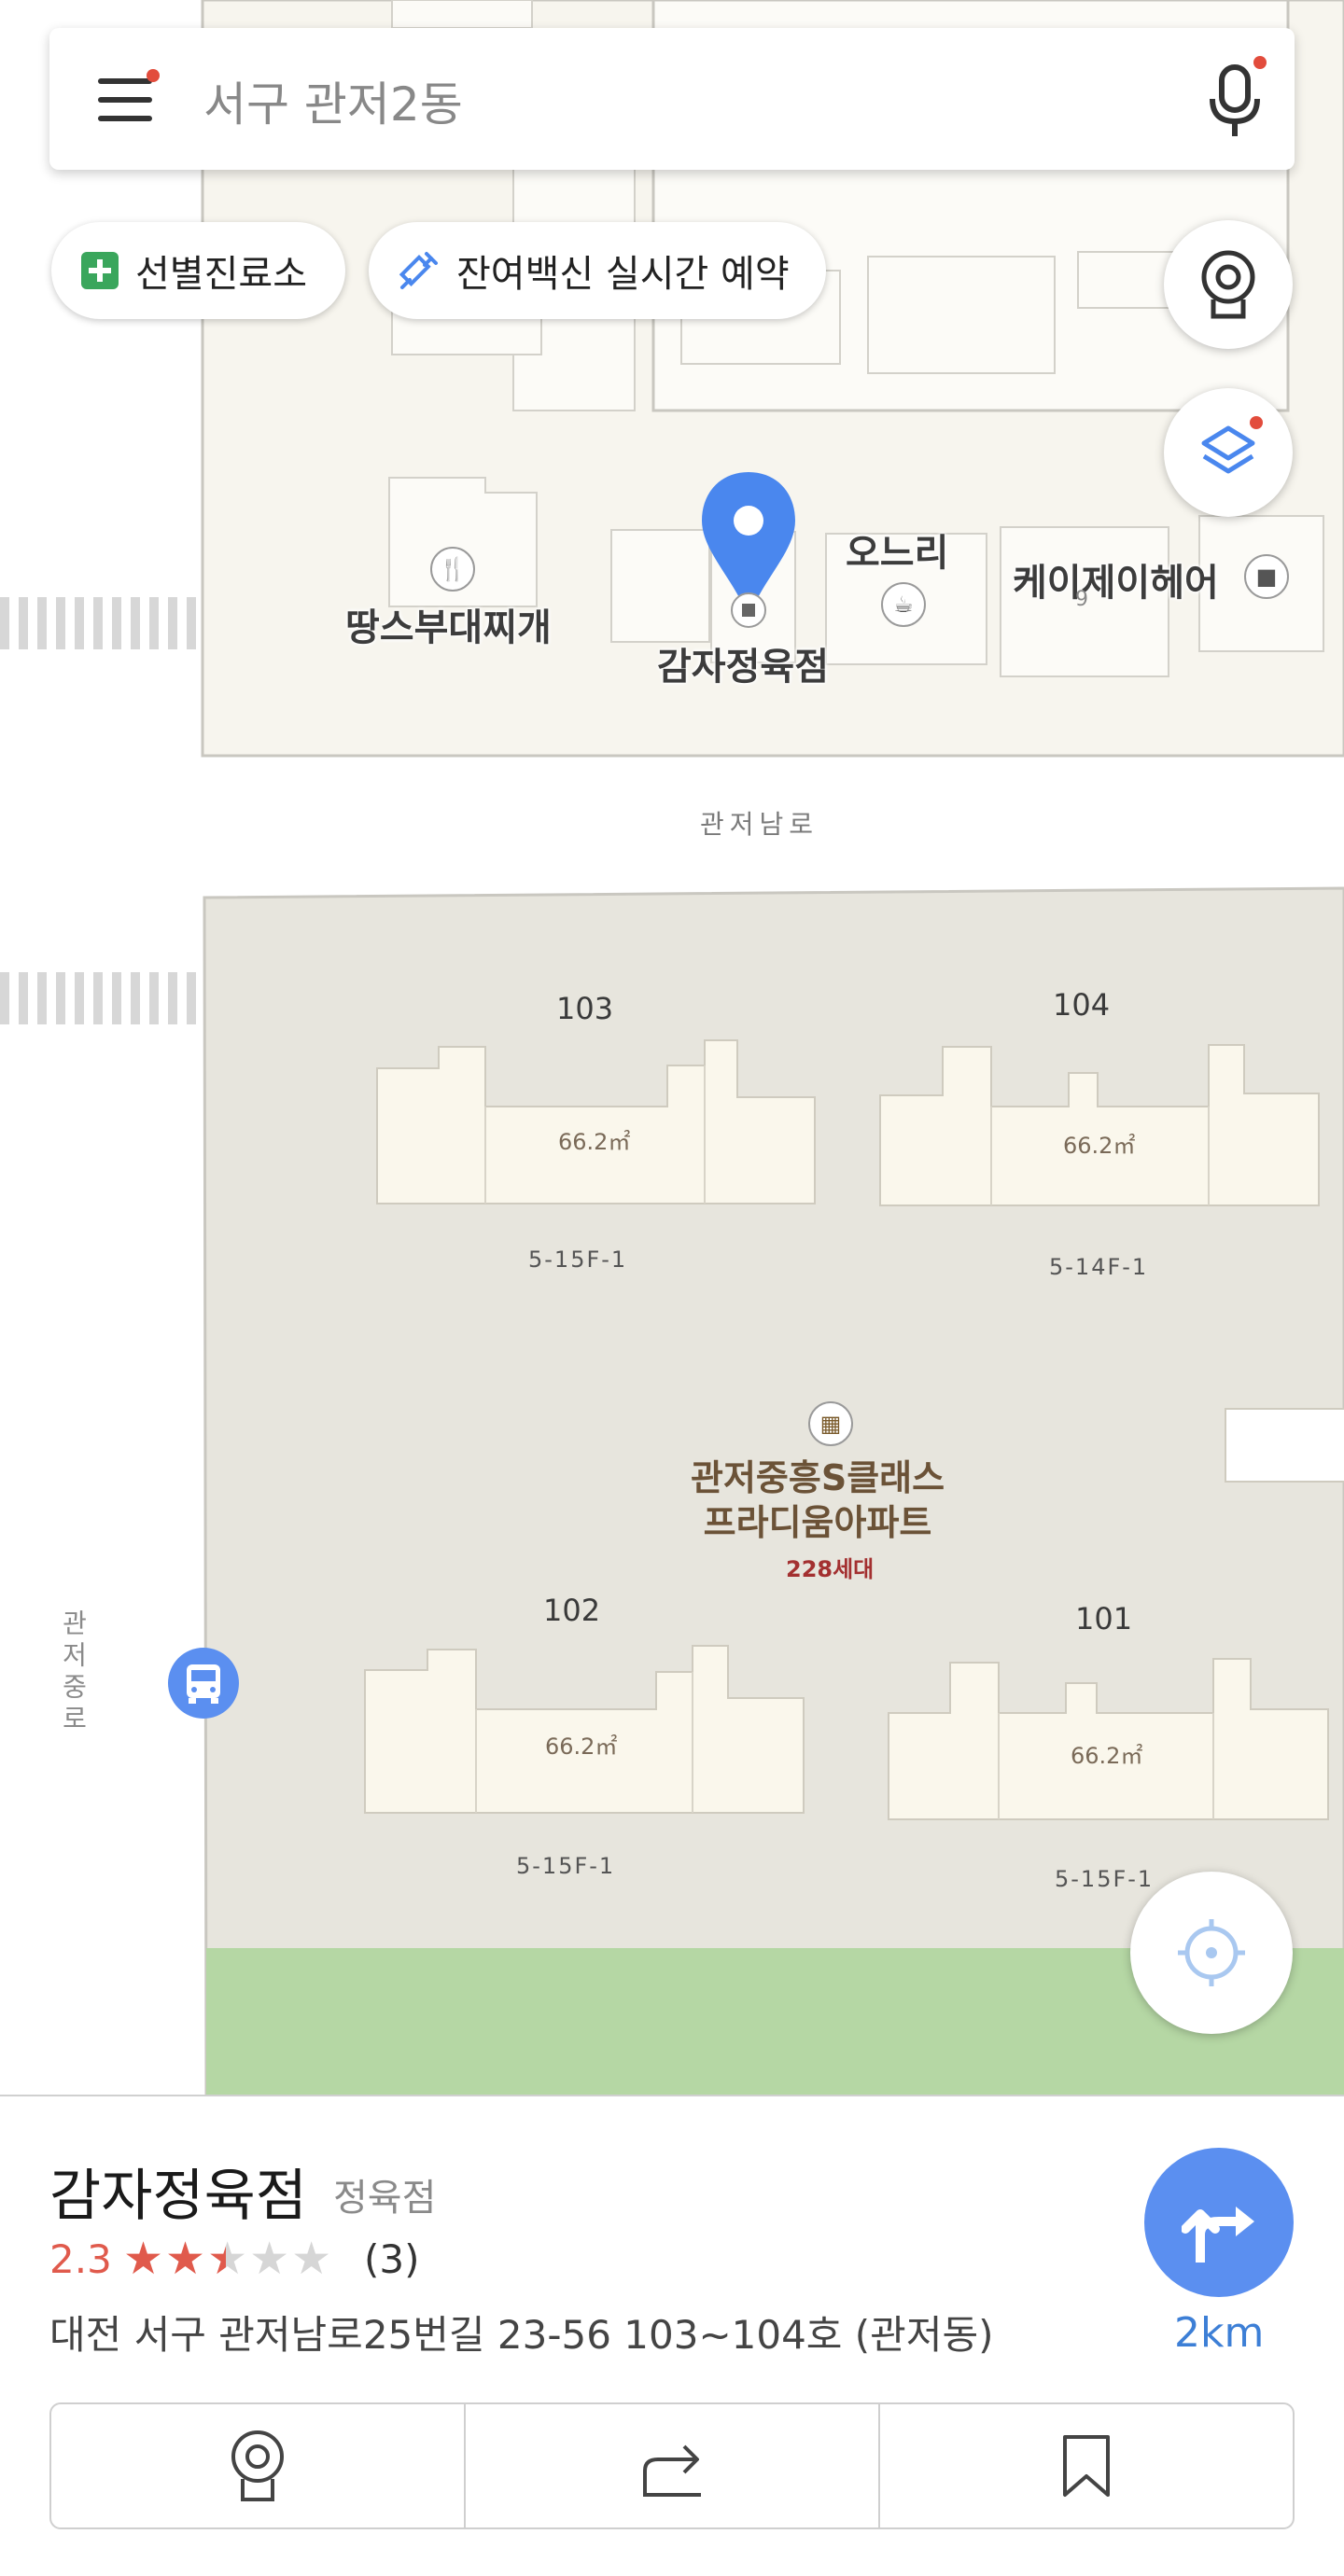  Describe the element at coordinates (1219, 2333) in the screenshot. I see `distance-label: 2km` at that location.